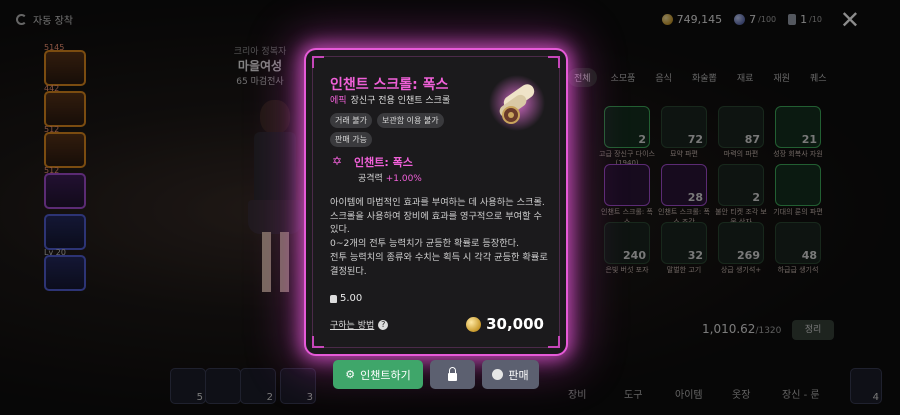  Describe the element at coordinates (400, 101) in the screenshot. I see `item-type: 장신구 전용 인챈트 스크롤` at that location.